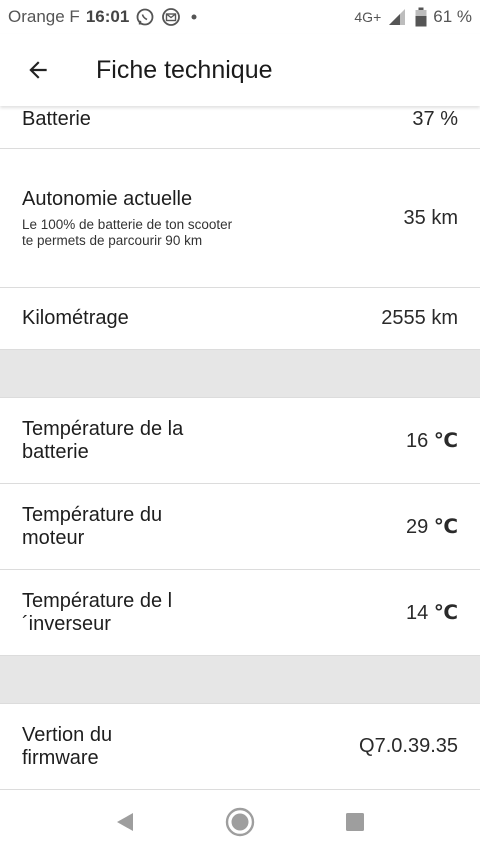 This screenshot has width=480, height=853. I want to click on arrow-left-icon, so click(38, 70).